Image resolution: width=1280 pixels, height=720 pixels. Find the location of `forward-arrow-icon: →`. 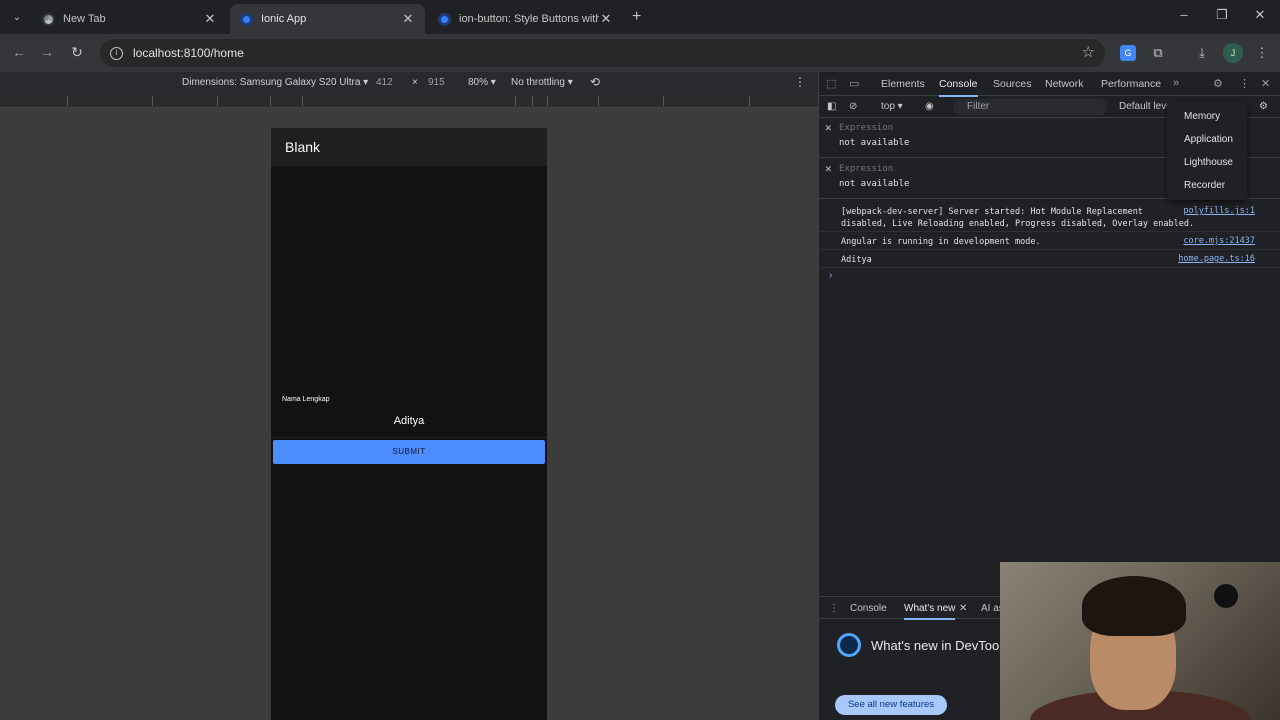

forward-arrow-icon: → is located at coordinates (47, 52).